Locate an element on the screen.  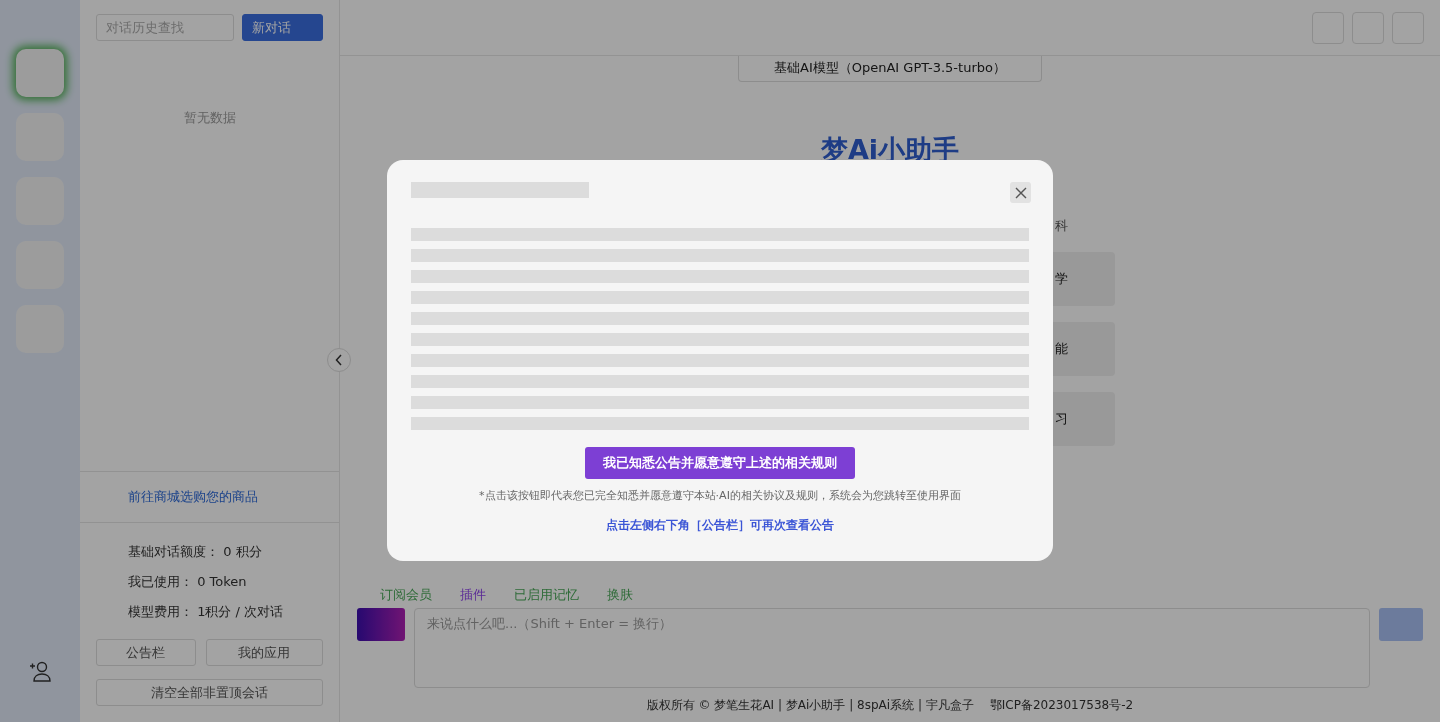
icp-link: 鄂ICP备2023017538号-2 is located at coordinates (1061, 705).